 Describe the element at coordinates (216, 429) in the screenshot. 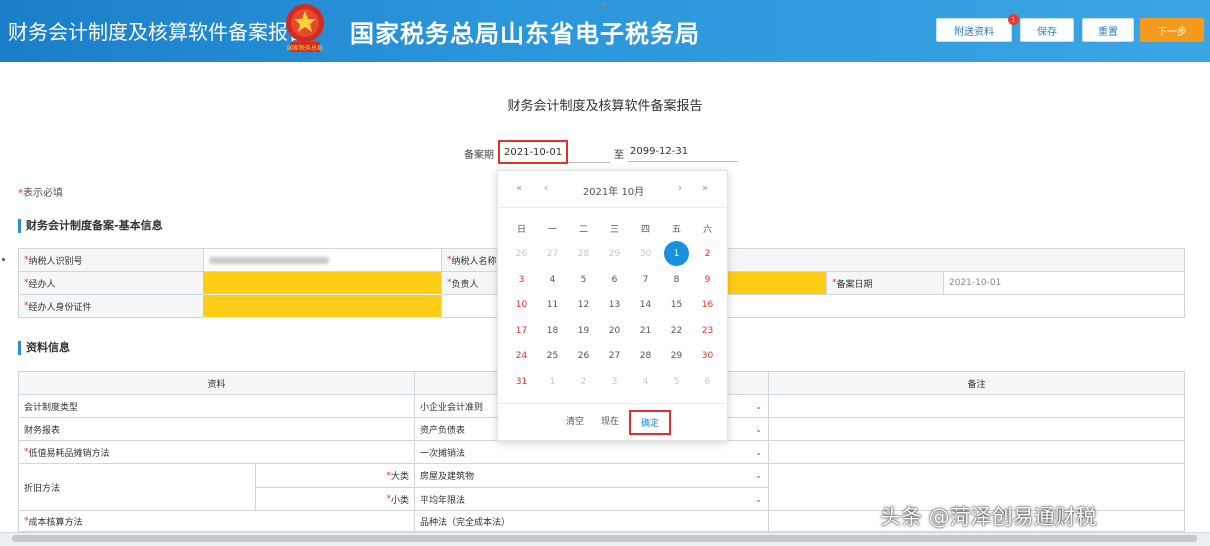

I see `financial-statement-label: 财务报表` at that location.